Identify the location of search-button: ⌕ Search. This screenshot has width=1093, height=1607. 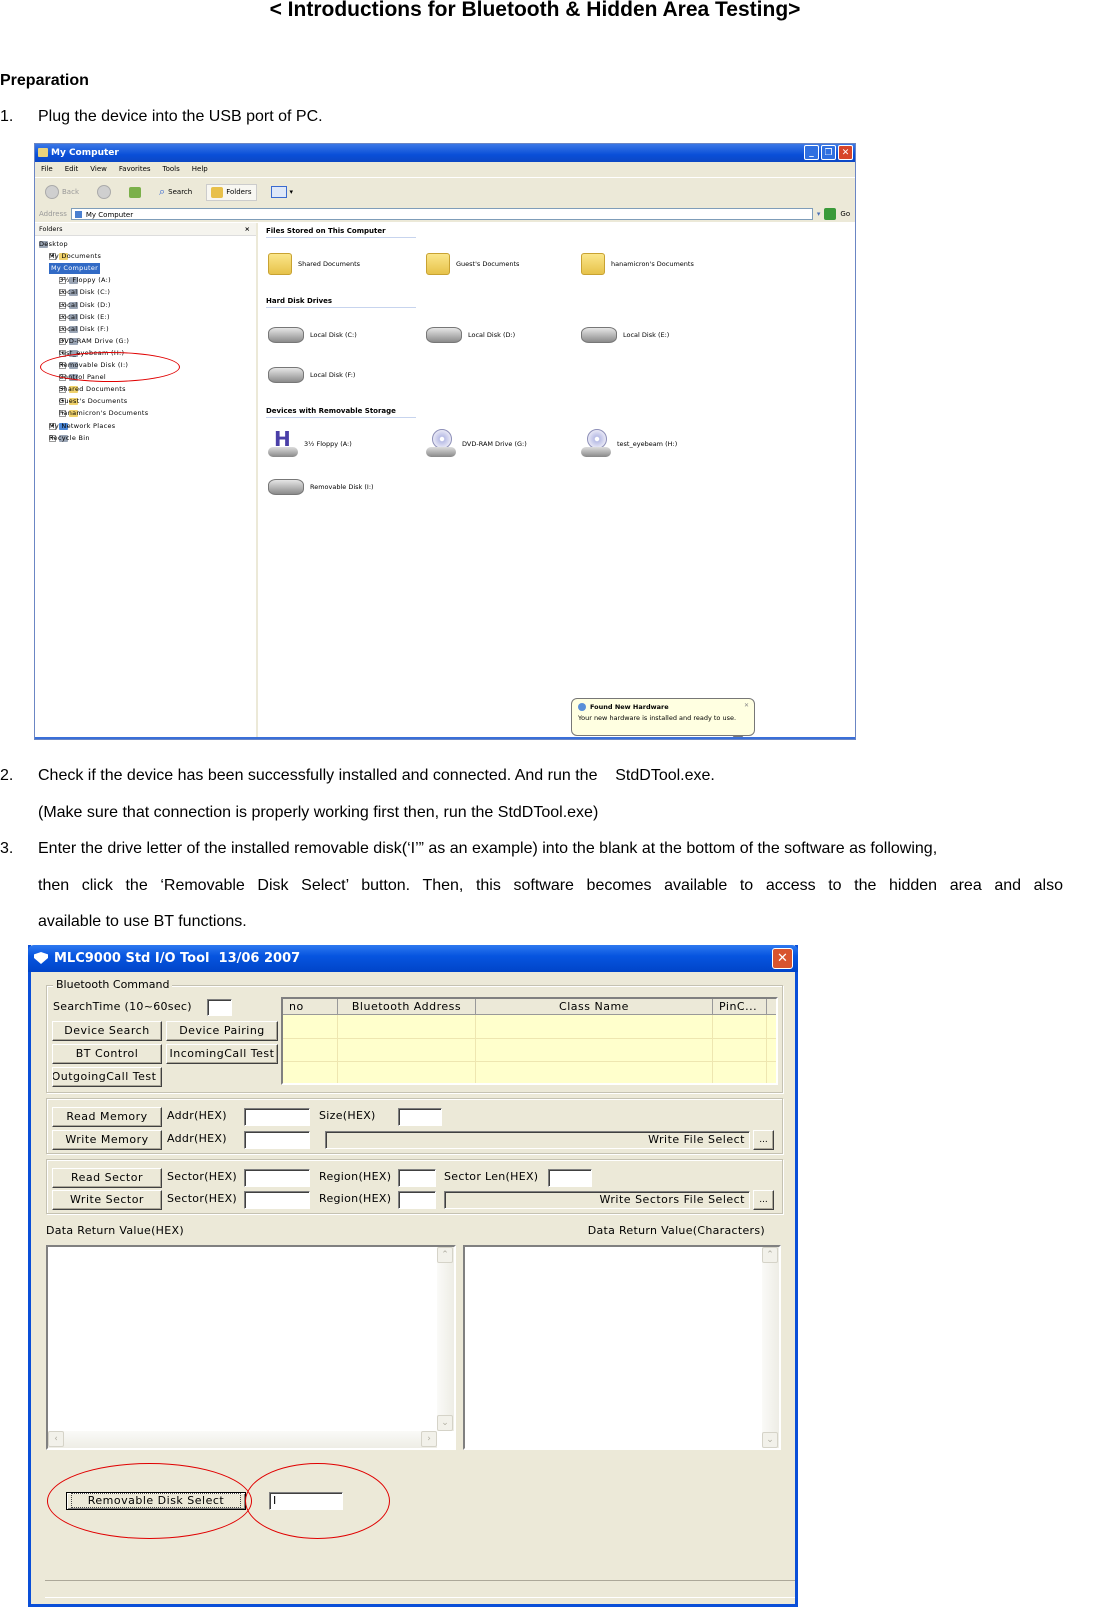
(175, 192).